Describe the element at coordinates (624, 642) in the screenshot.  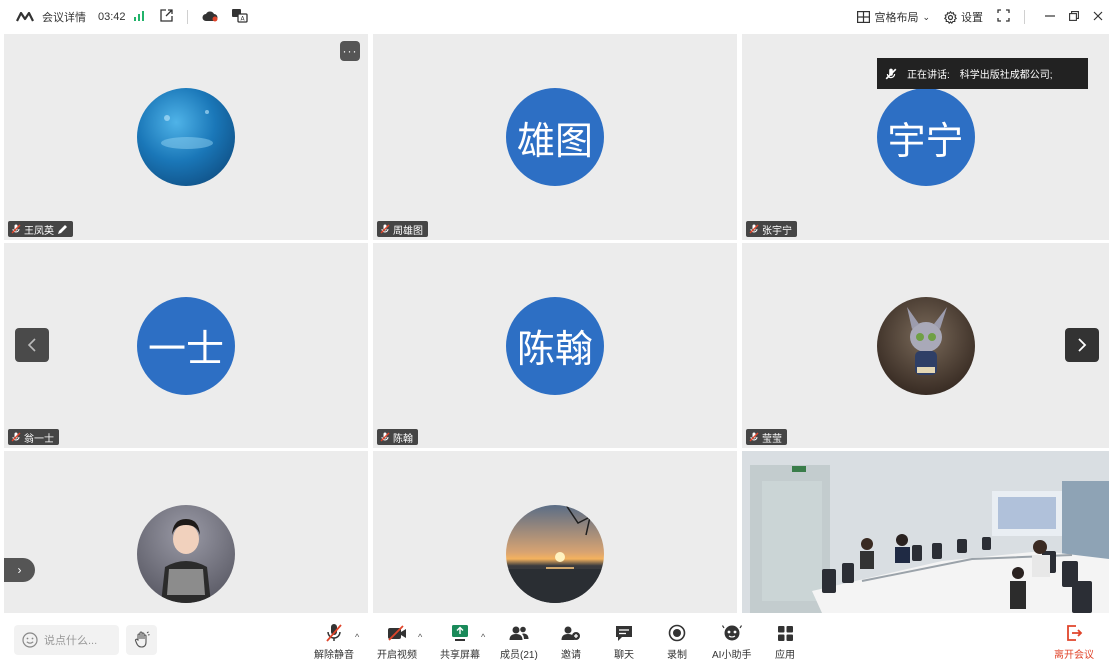
I see `chat-button: 聊天` at that location.